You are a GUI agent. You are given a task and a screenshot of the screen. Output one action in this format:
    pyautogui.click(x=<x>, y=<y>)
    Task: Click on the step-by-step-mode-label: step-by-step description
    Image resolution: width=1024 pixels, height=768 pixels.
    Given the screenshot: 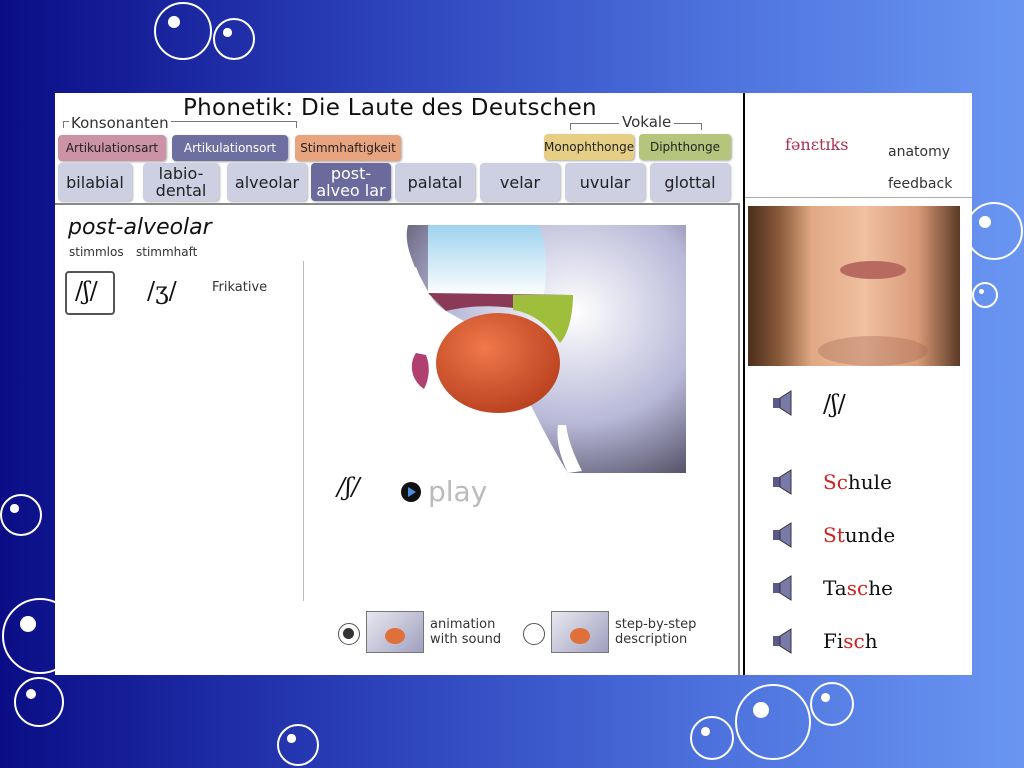 What is the action you would take?
    pyautogui.click(x=655, y=632)
    